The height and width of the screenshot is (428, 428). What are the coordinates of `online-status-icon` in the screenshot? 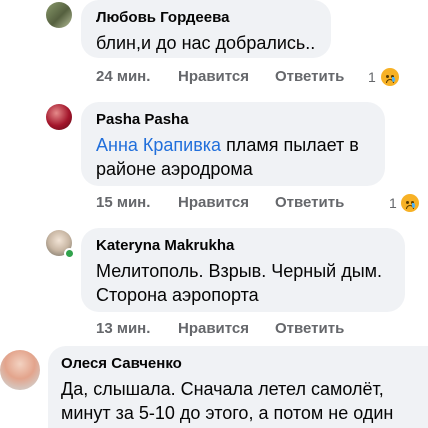 It's located at (69, 253).